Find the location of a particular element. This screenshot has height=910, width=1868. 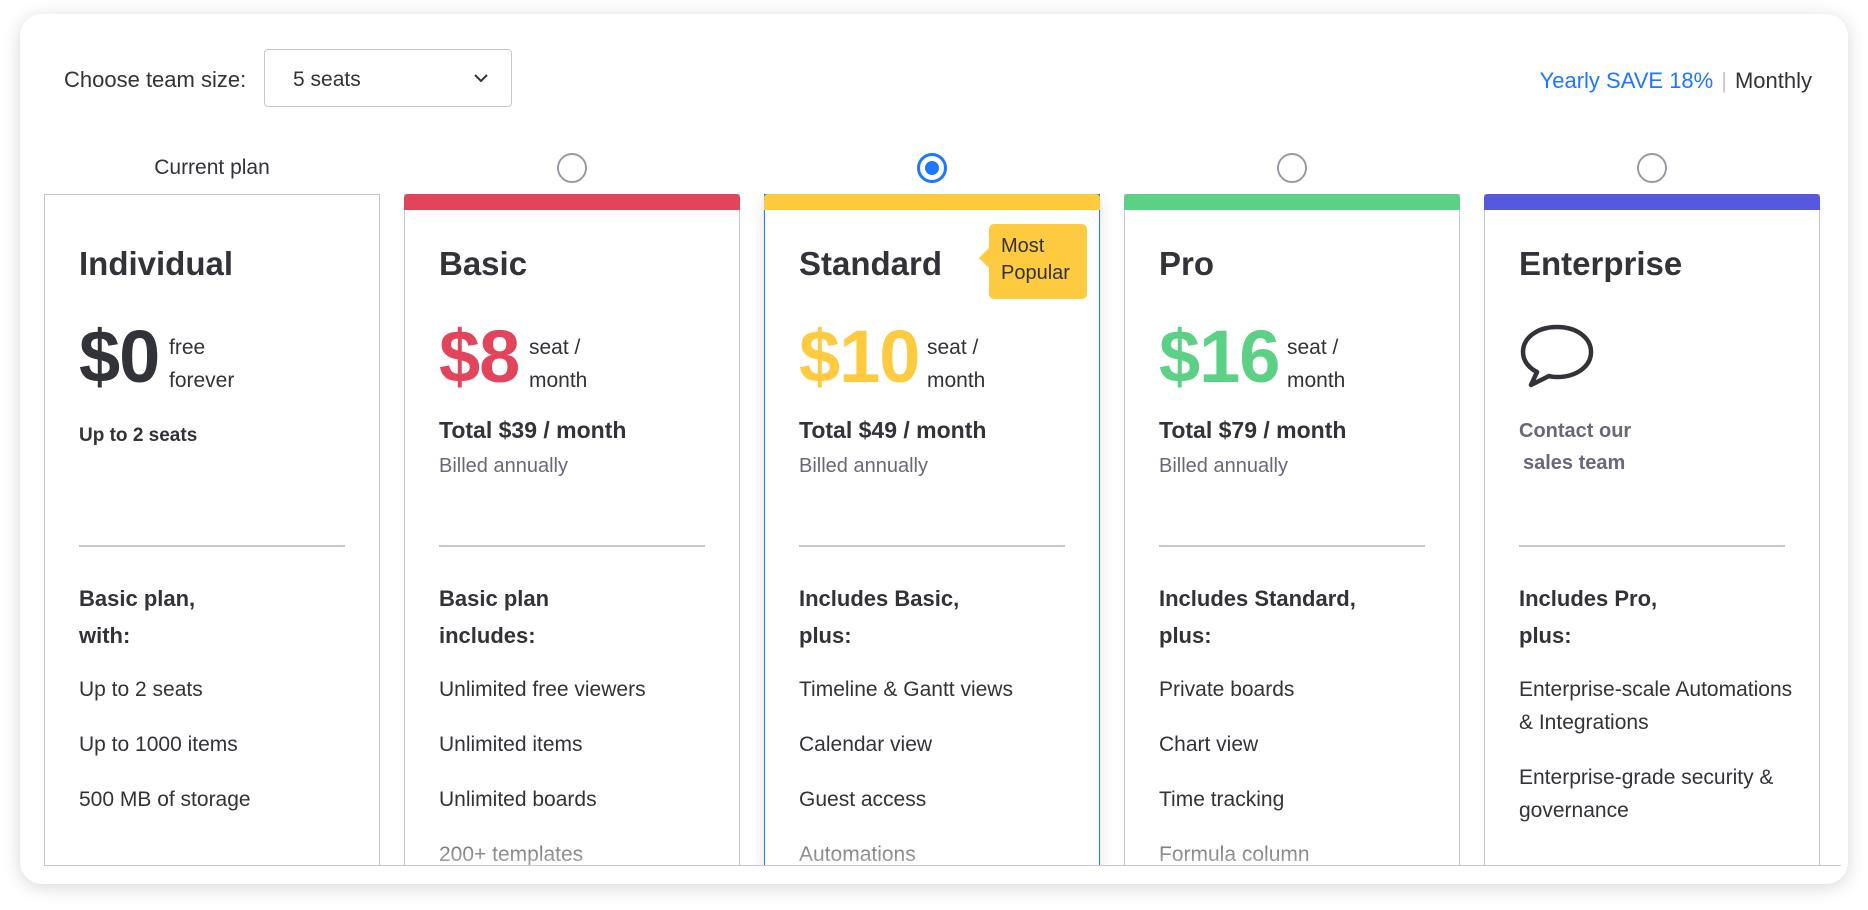

includes-line: Includes Basic, is located at coordinates (879, 598).